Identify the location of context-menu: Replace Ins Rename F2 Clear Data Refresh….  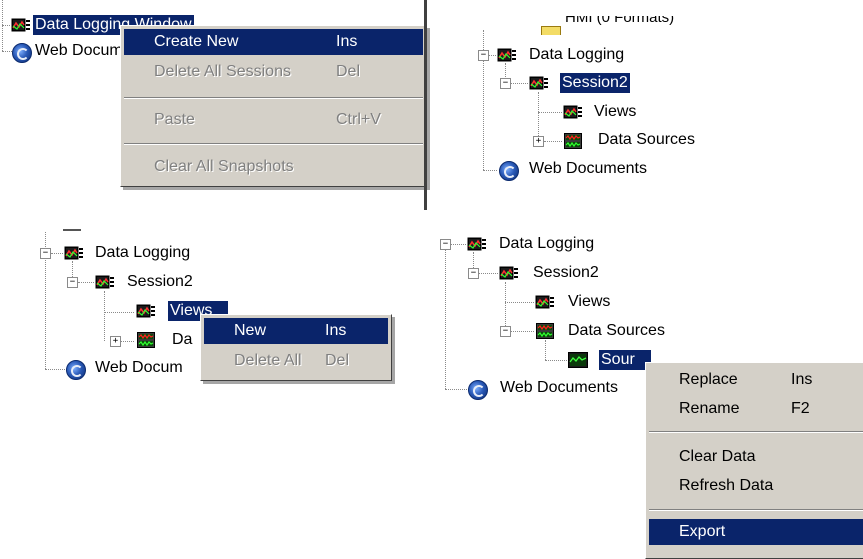
(754, 460).